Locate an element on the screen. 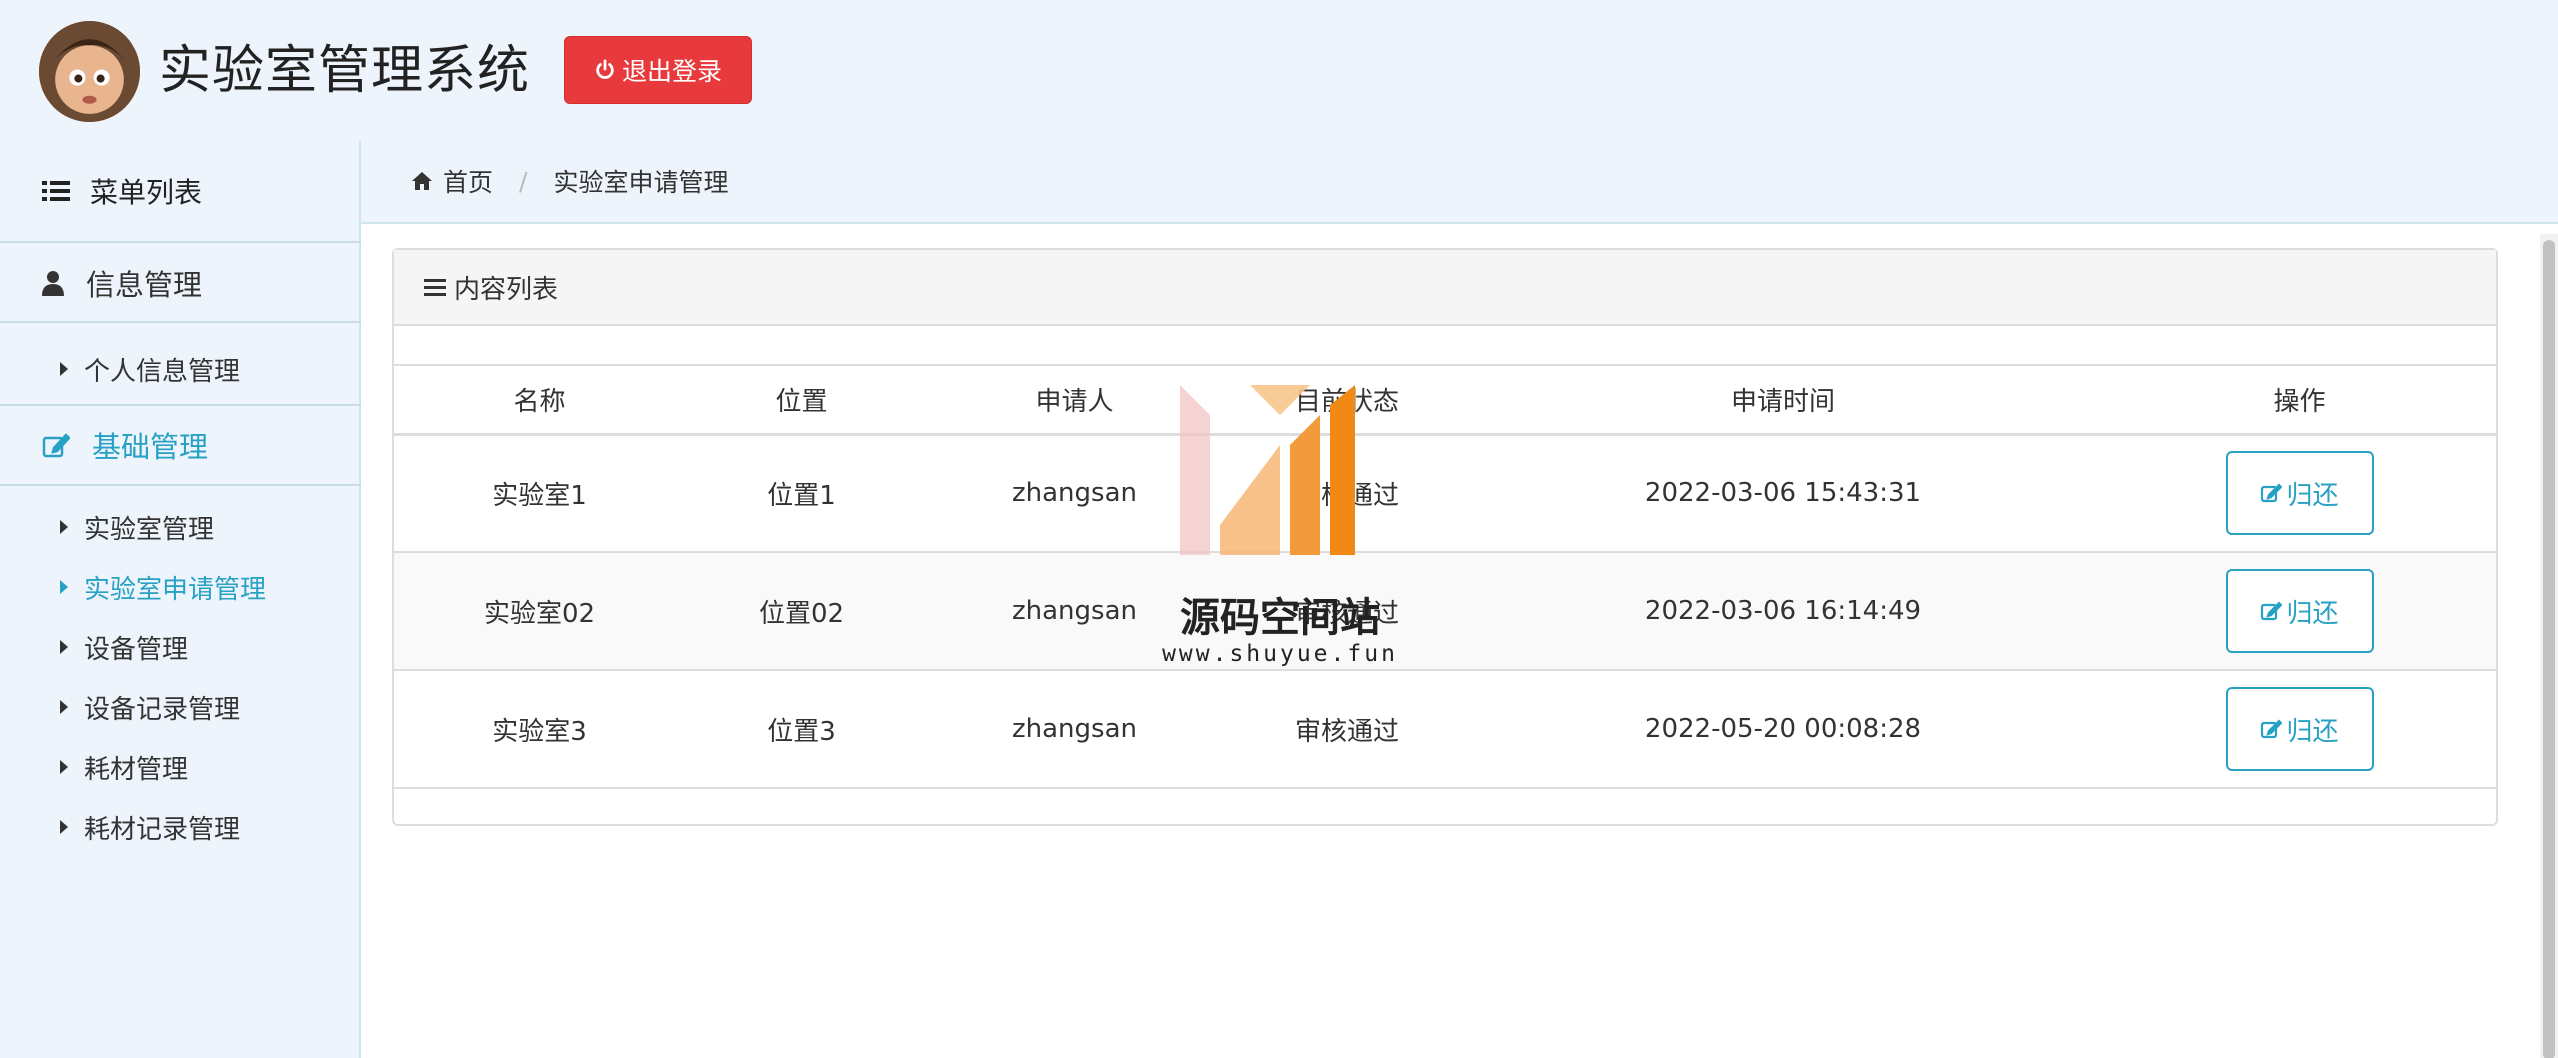 This screenshot has width=2558, height=1058. sidebar-item-equipment: 设备管理 is located at coordinates (180, 647).